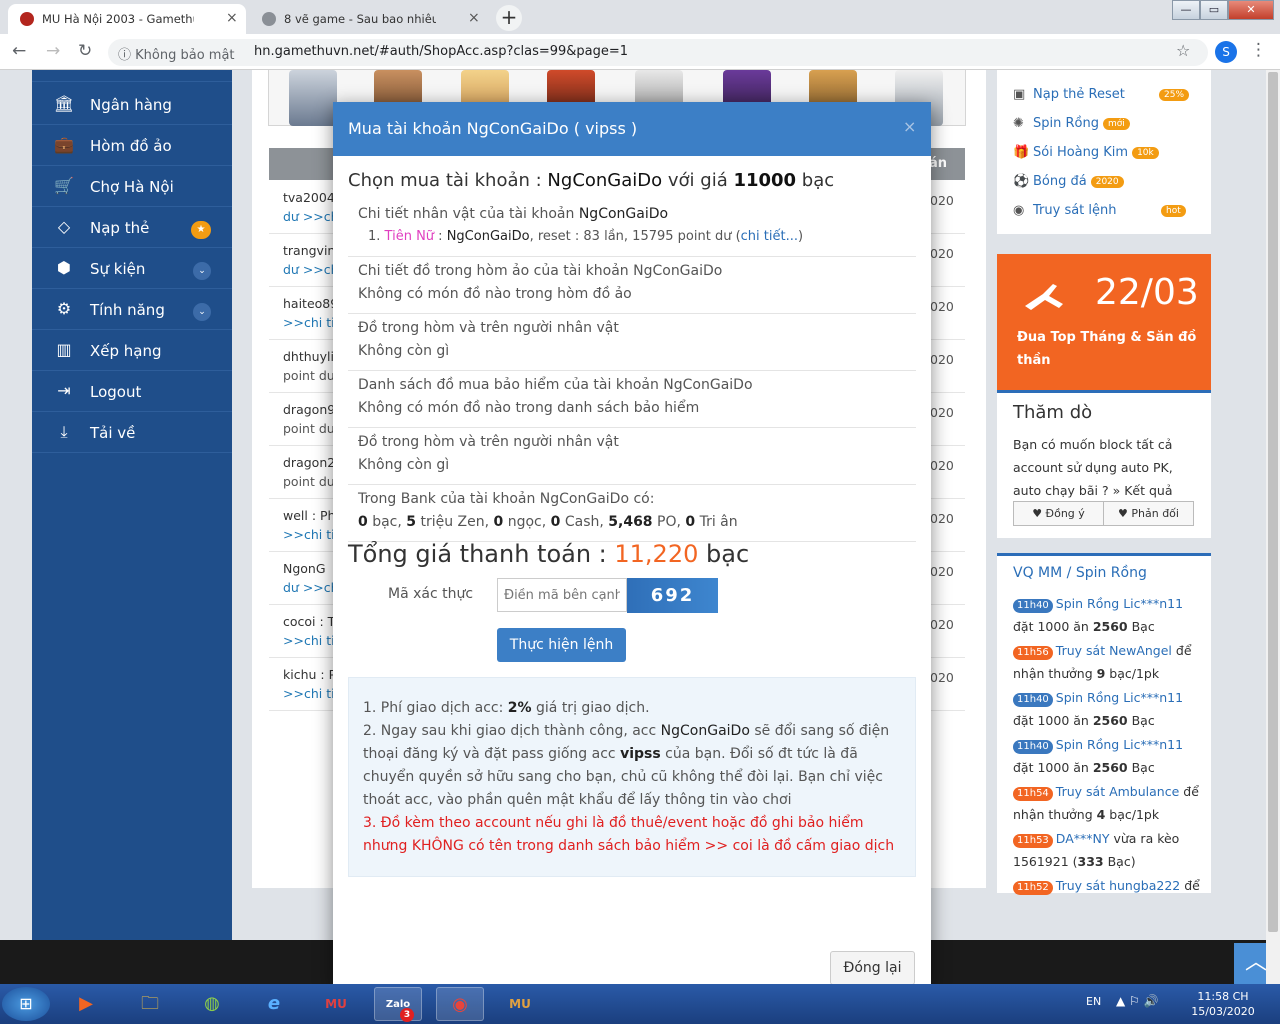  I want to click on sidebar-item-hom-do-ao: 💼 Hòm đồ ảo, so click(132, 145).